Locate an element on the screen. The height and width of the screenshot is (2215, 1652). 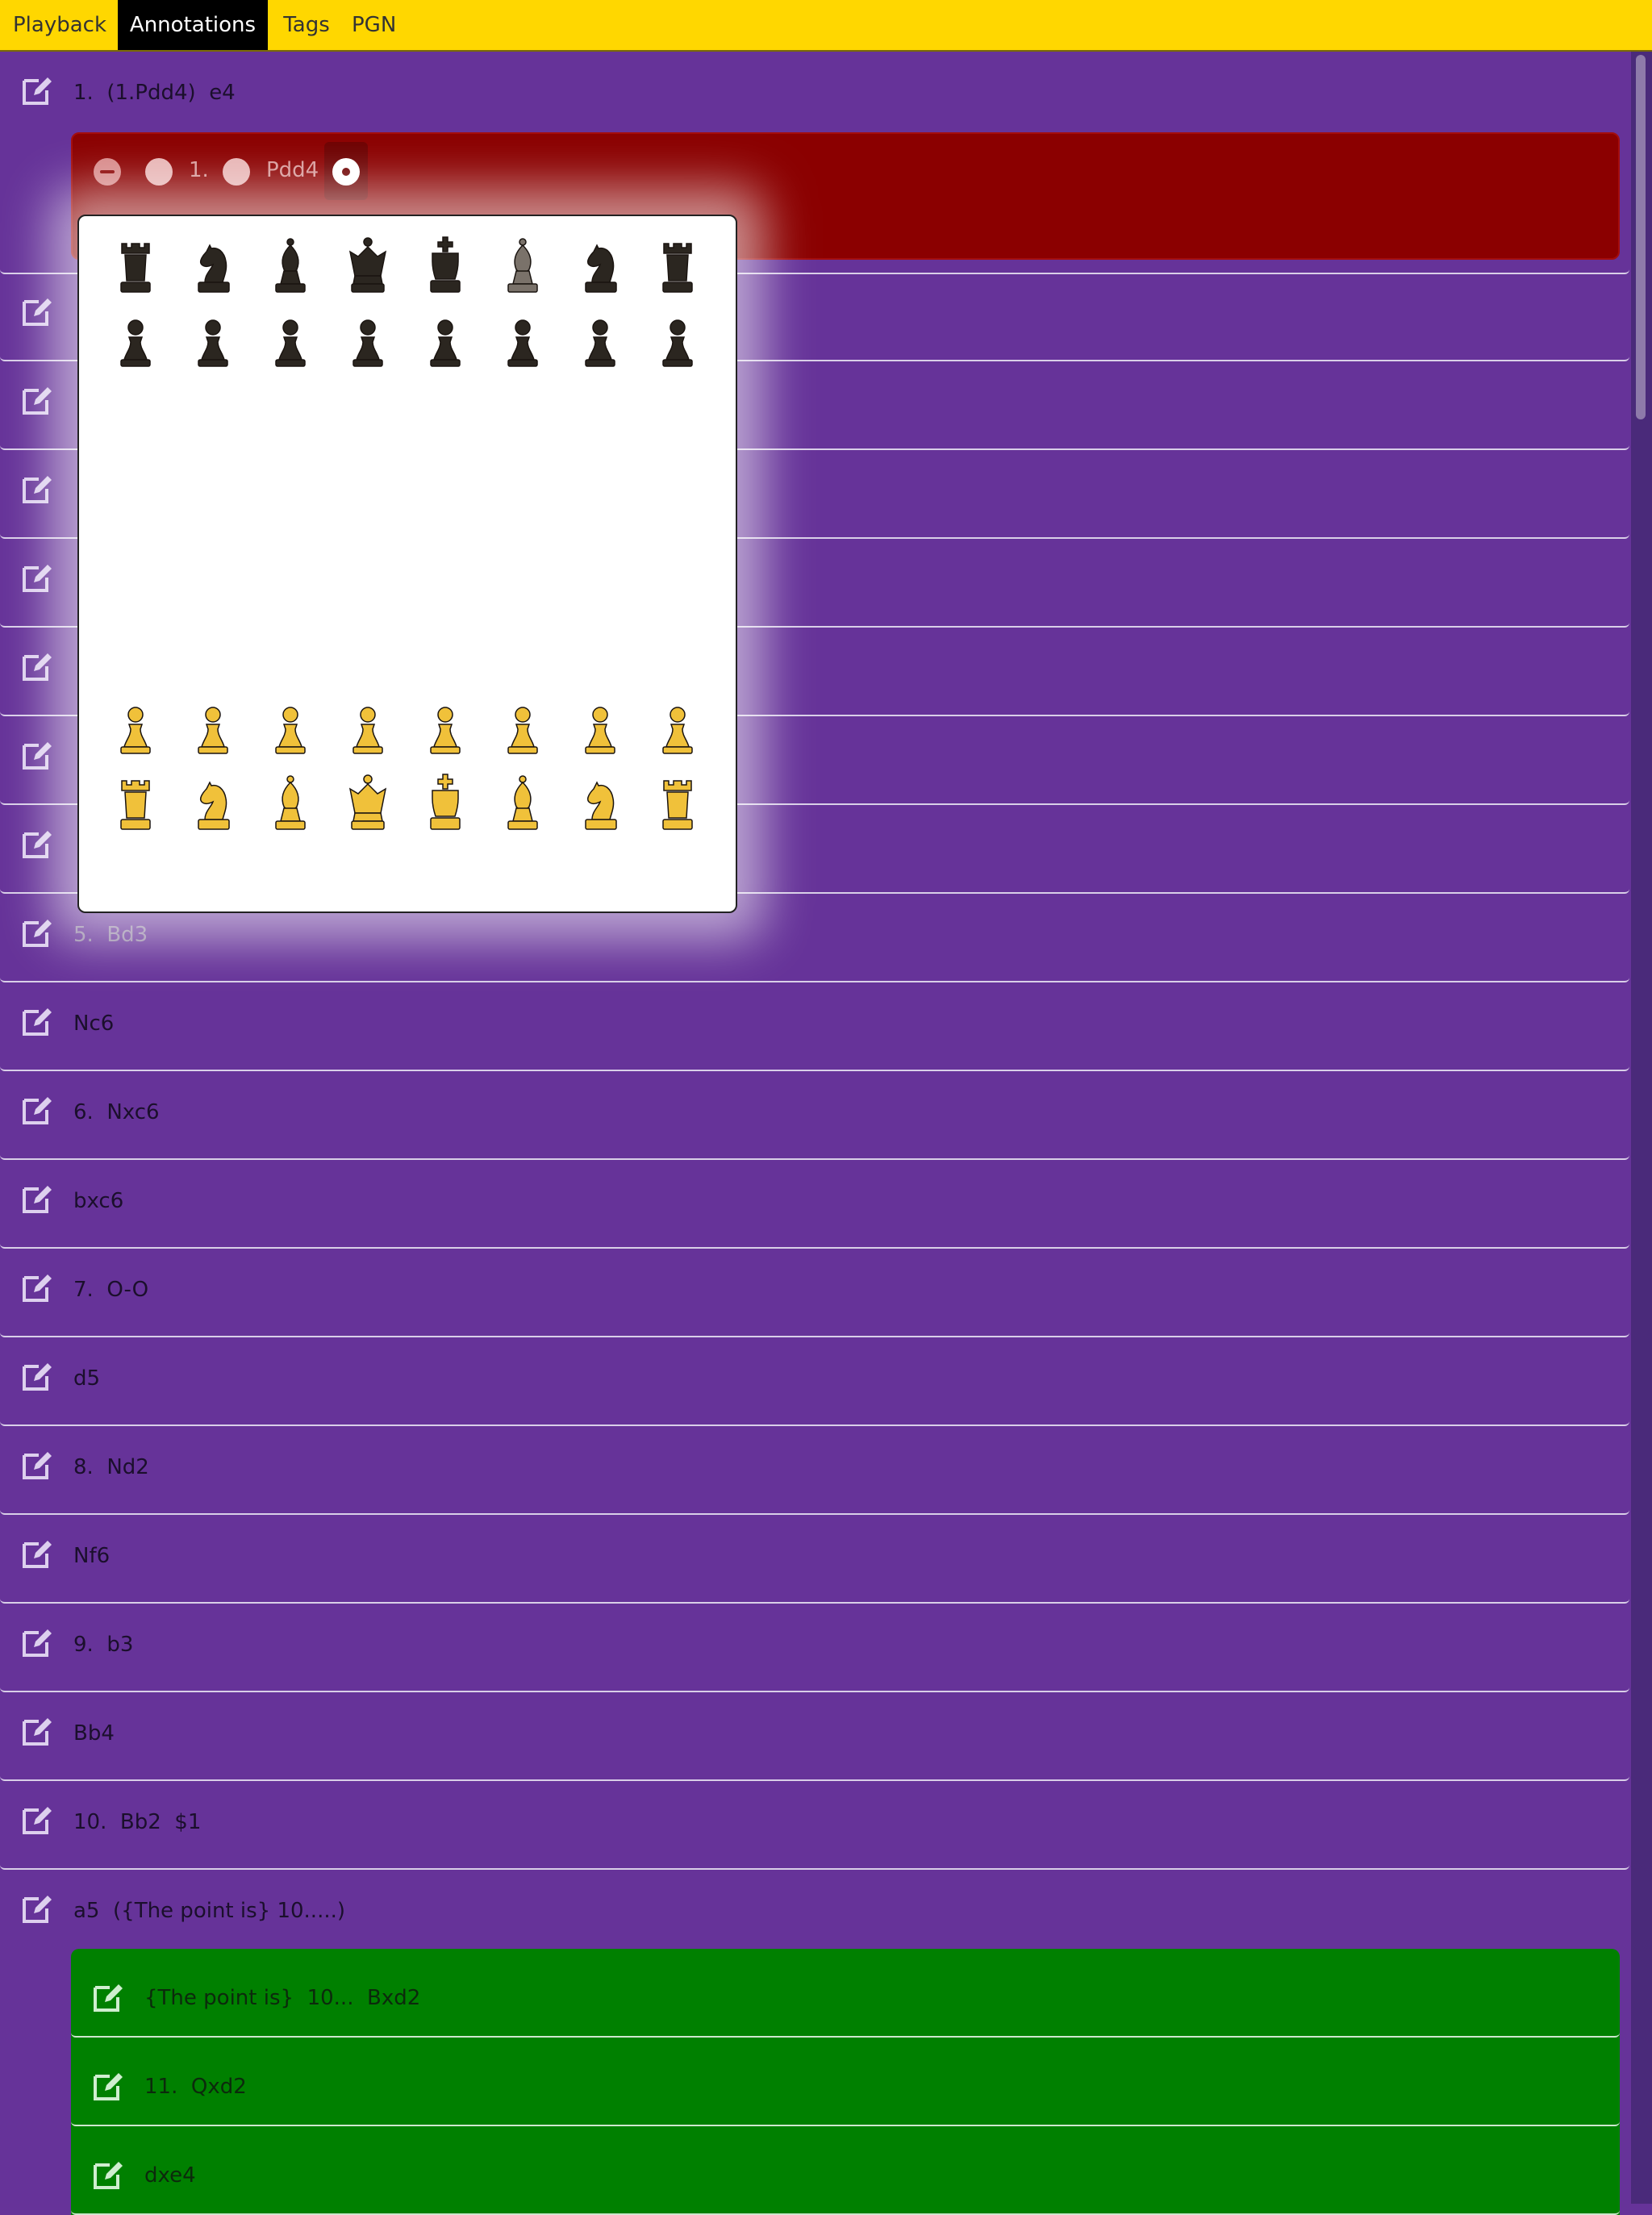
top-tab-bar: Playback Annotations Tags PGN is located at coordinates (826, 26).